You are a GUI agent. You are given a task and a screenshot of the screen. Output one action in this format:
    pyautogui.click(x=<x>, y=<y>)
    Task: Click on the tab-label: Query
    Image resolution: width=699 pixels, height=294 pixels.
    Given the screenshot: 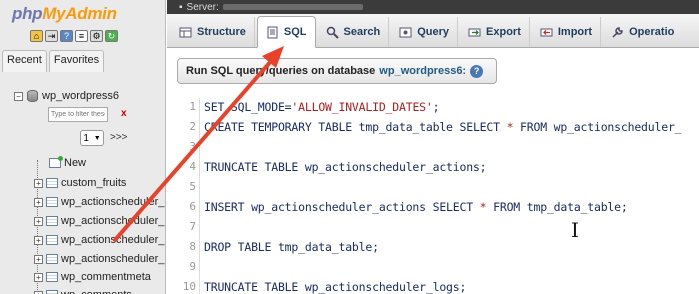 What is the action you would take?
    pyautogui.click(x=433, y=32)
    